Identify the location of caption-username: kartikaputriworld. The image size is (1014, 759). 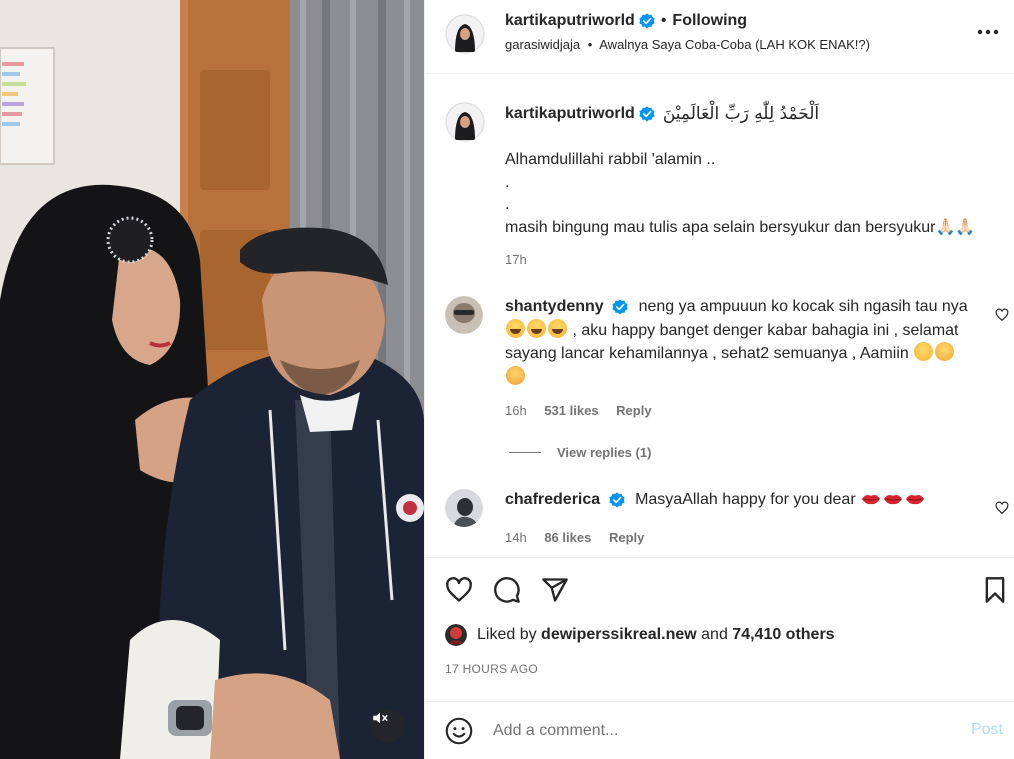
(570, 114).